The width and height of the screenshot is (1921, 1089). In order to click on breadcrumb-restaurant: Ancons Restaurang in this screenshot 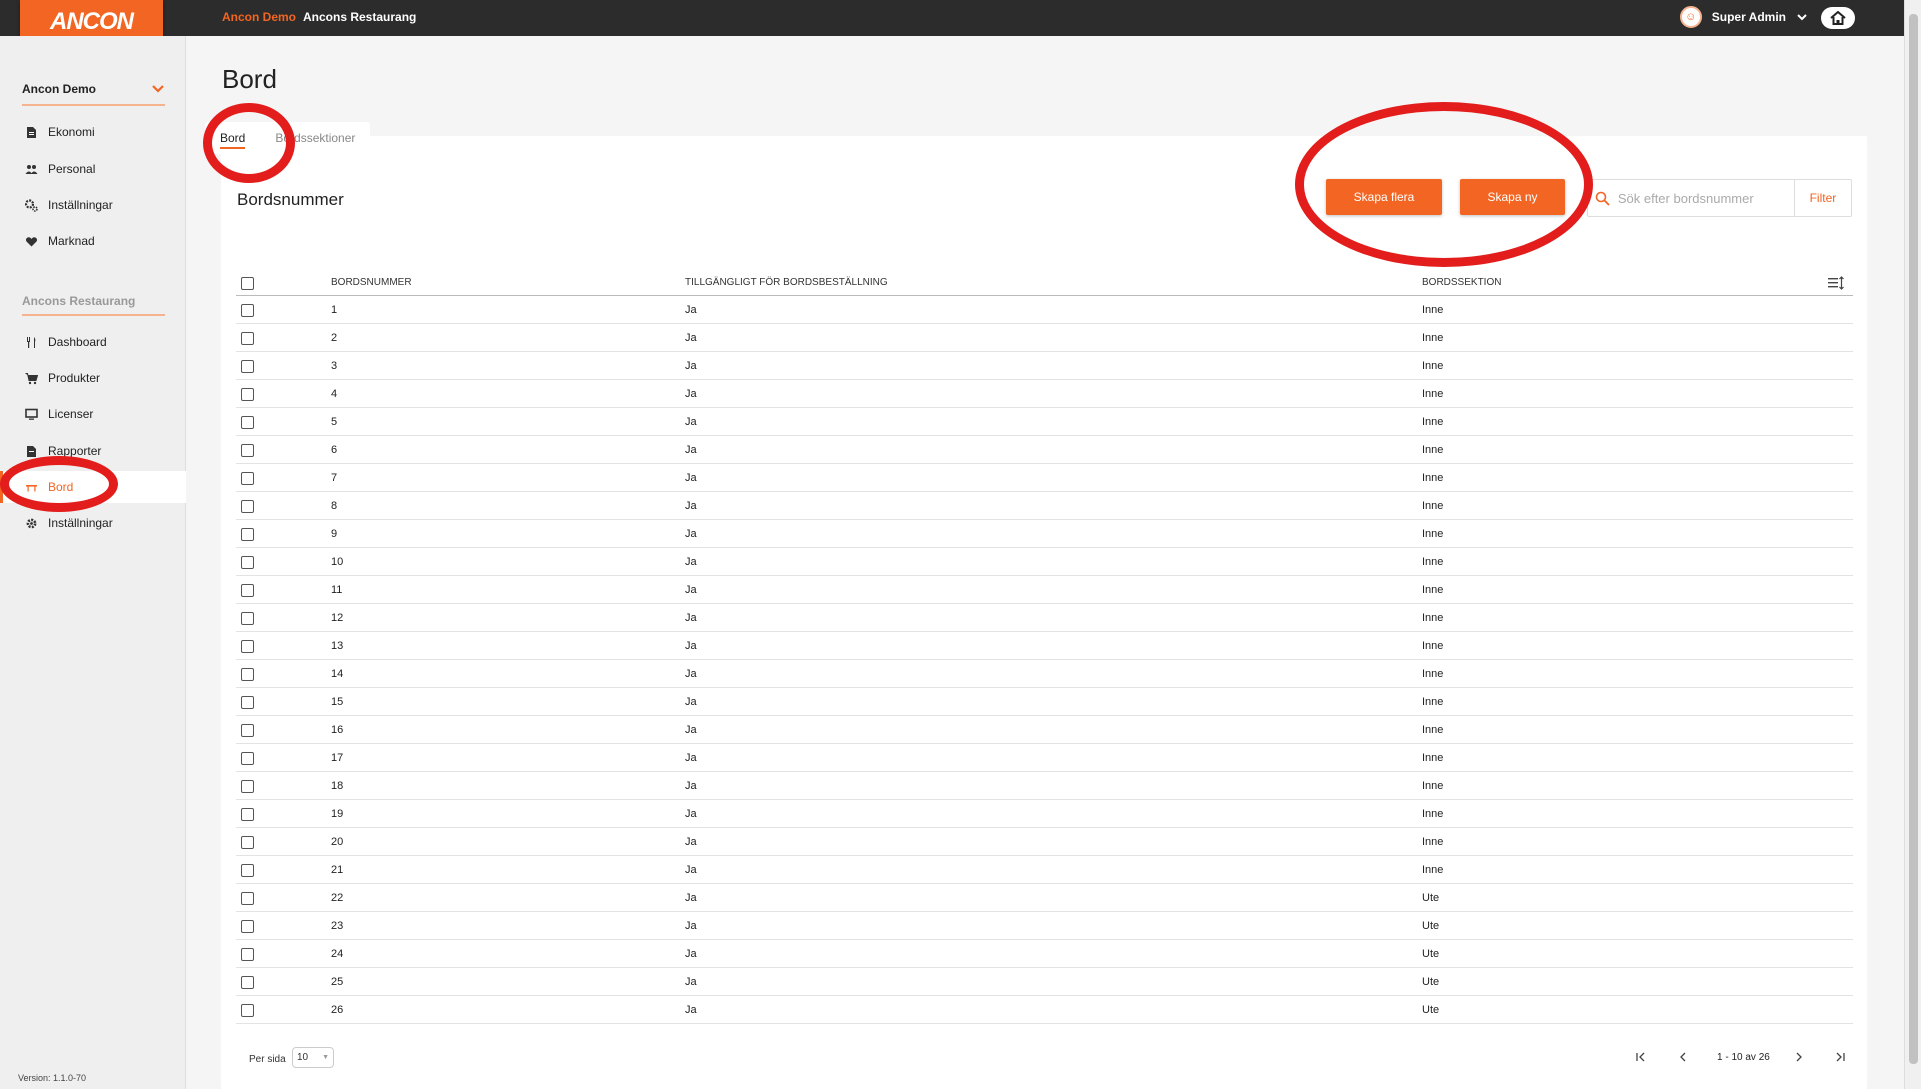, I will do `click(359, 17)`.